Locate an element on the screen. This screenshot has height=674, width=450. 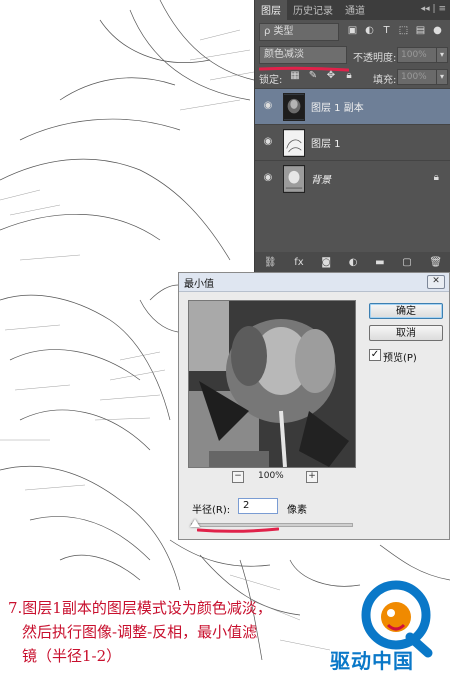
fill-label: 填充: is located at coordinates (385, 80).